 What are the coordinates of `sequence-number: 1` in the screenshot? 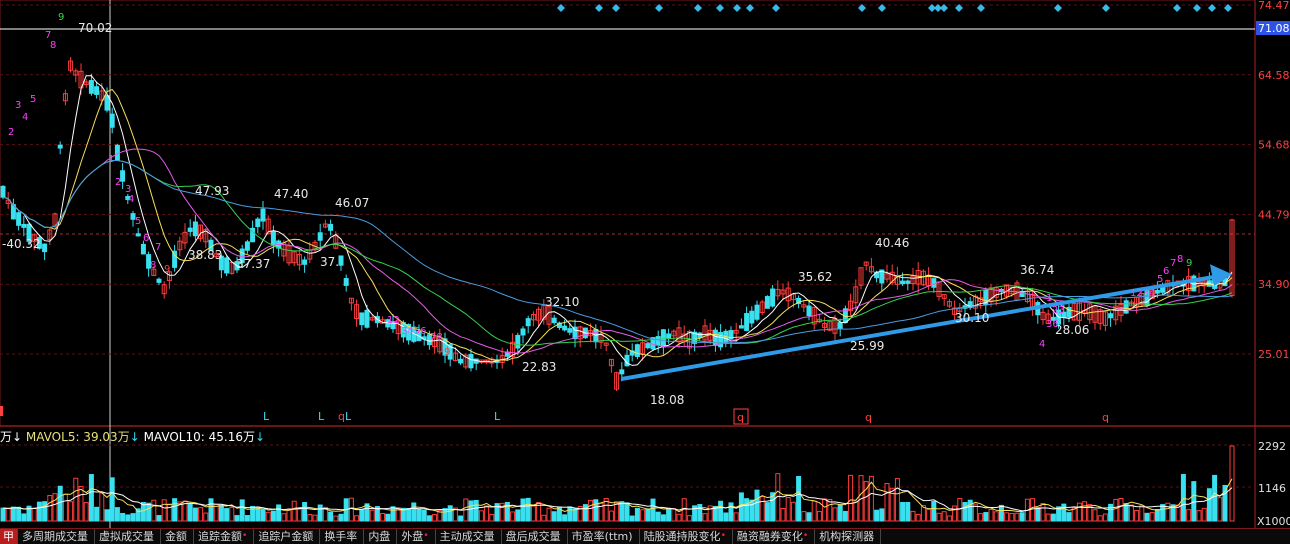 It's located at (1049, 298).